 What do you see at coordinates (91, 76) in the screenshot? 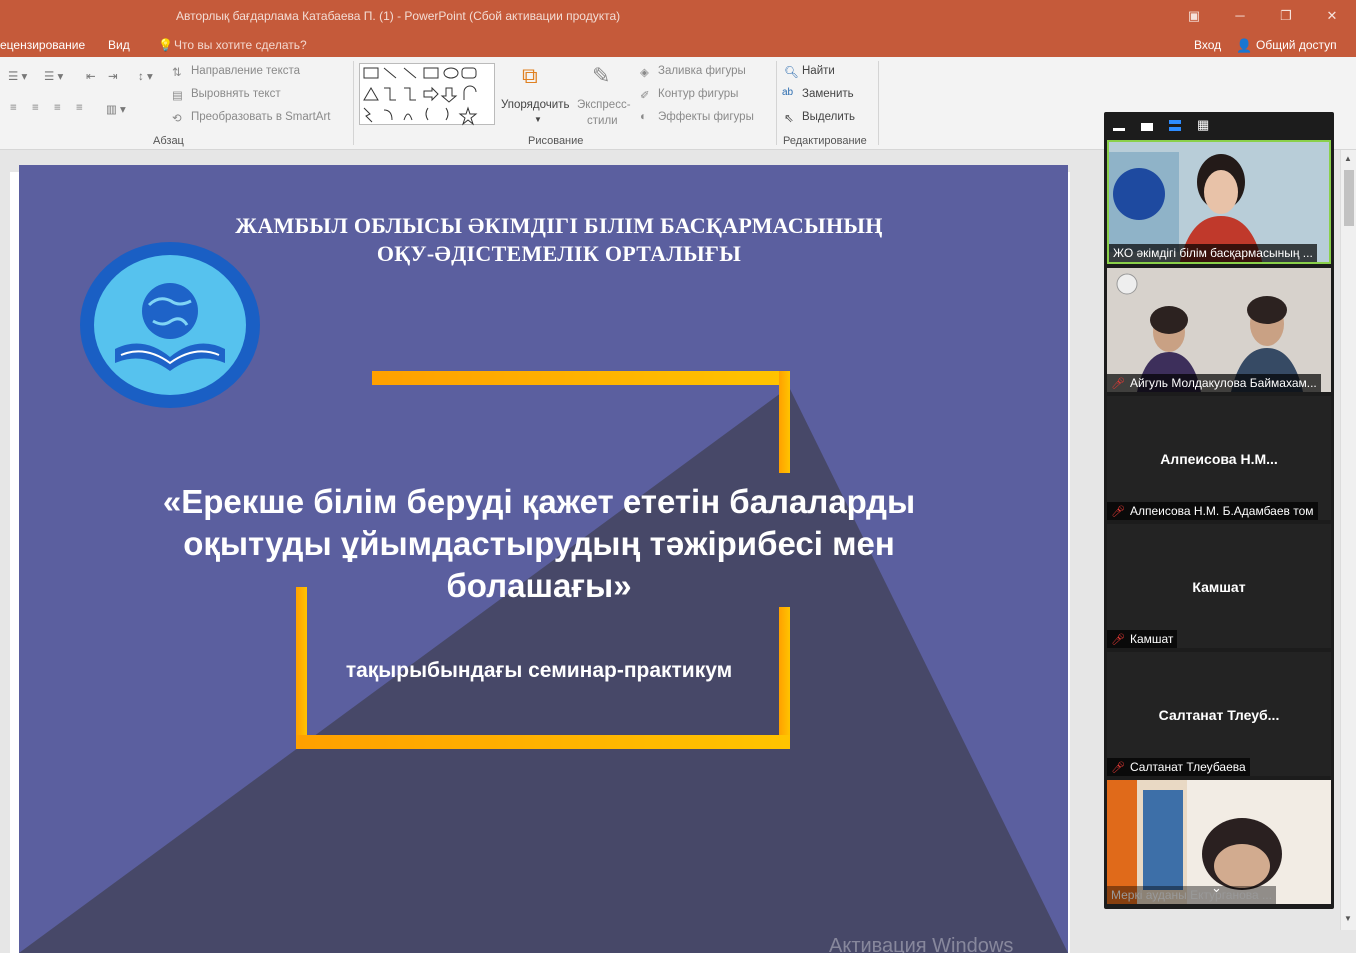
I see `decrease-indent-icon: ⇤` at bounding box center [91, 76].